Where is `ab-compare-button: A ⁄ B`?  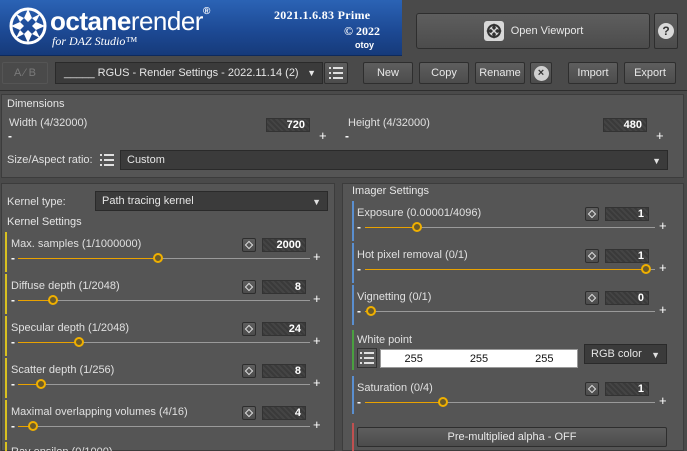
ab-compare-button: A ⁄ B is located at coordinates (25, 73).